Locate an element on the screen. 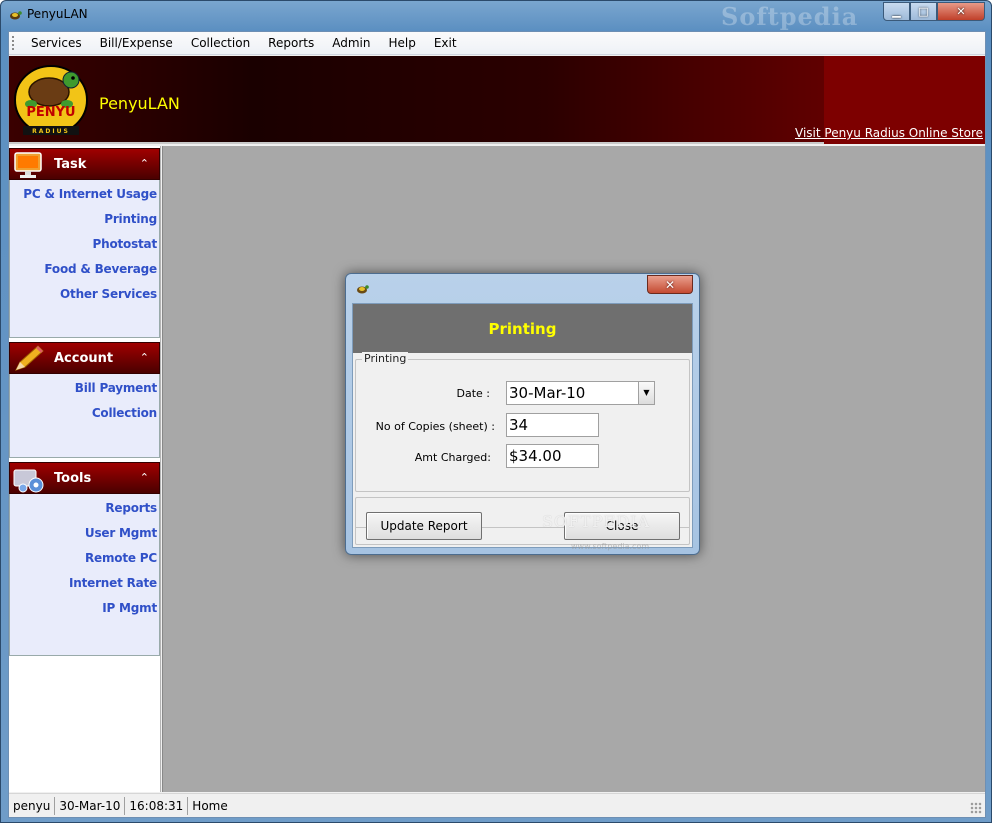 This screenshot has height=823, width=992. menu-reports: Reports is located at coordinates (291, 43).